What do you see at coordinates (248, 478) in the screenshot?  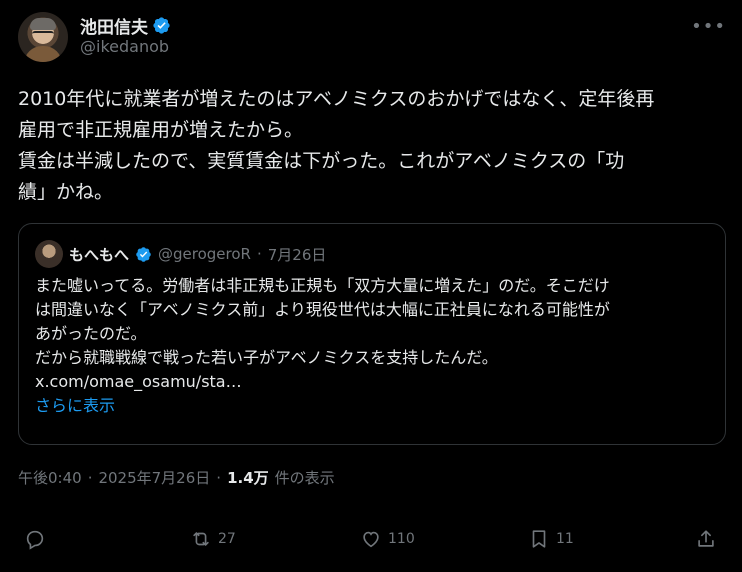 I see `view-count: 1.4万` at bounding box center [248, 478].